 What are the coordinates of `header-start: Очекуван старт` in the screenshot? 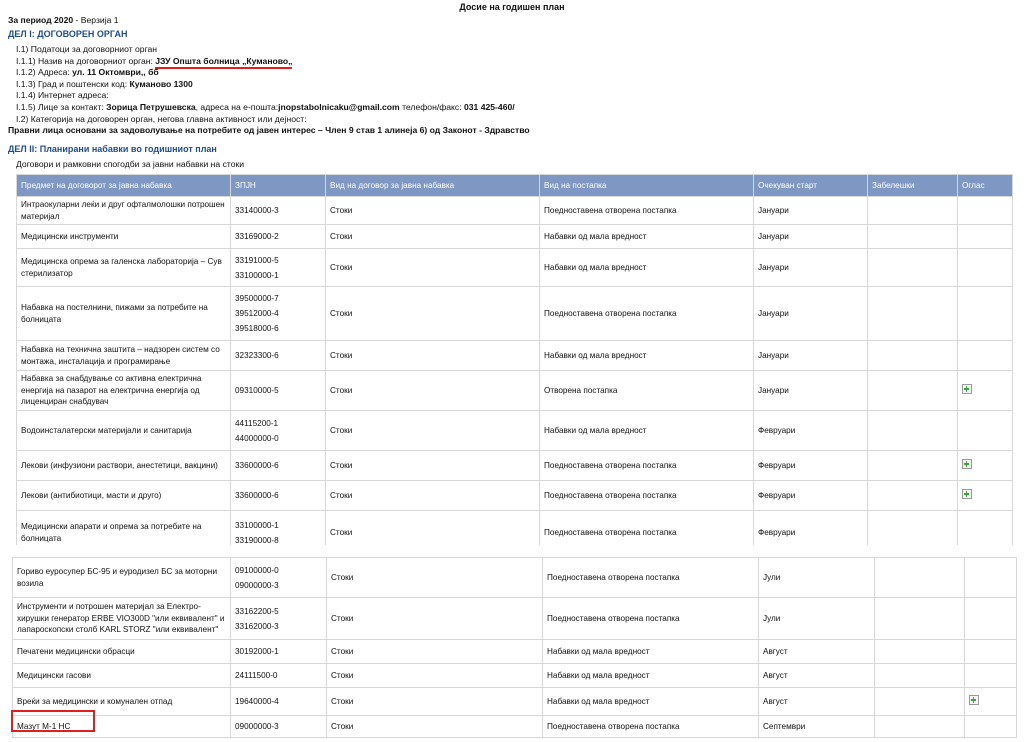 It's located at (810, 185).